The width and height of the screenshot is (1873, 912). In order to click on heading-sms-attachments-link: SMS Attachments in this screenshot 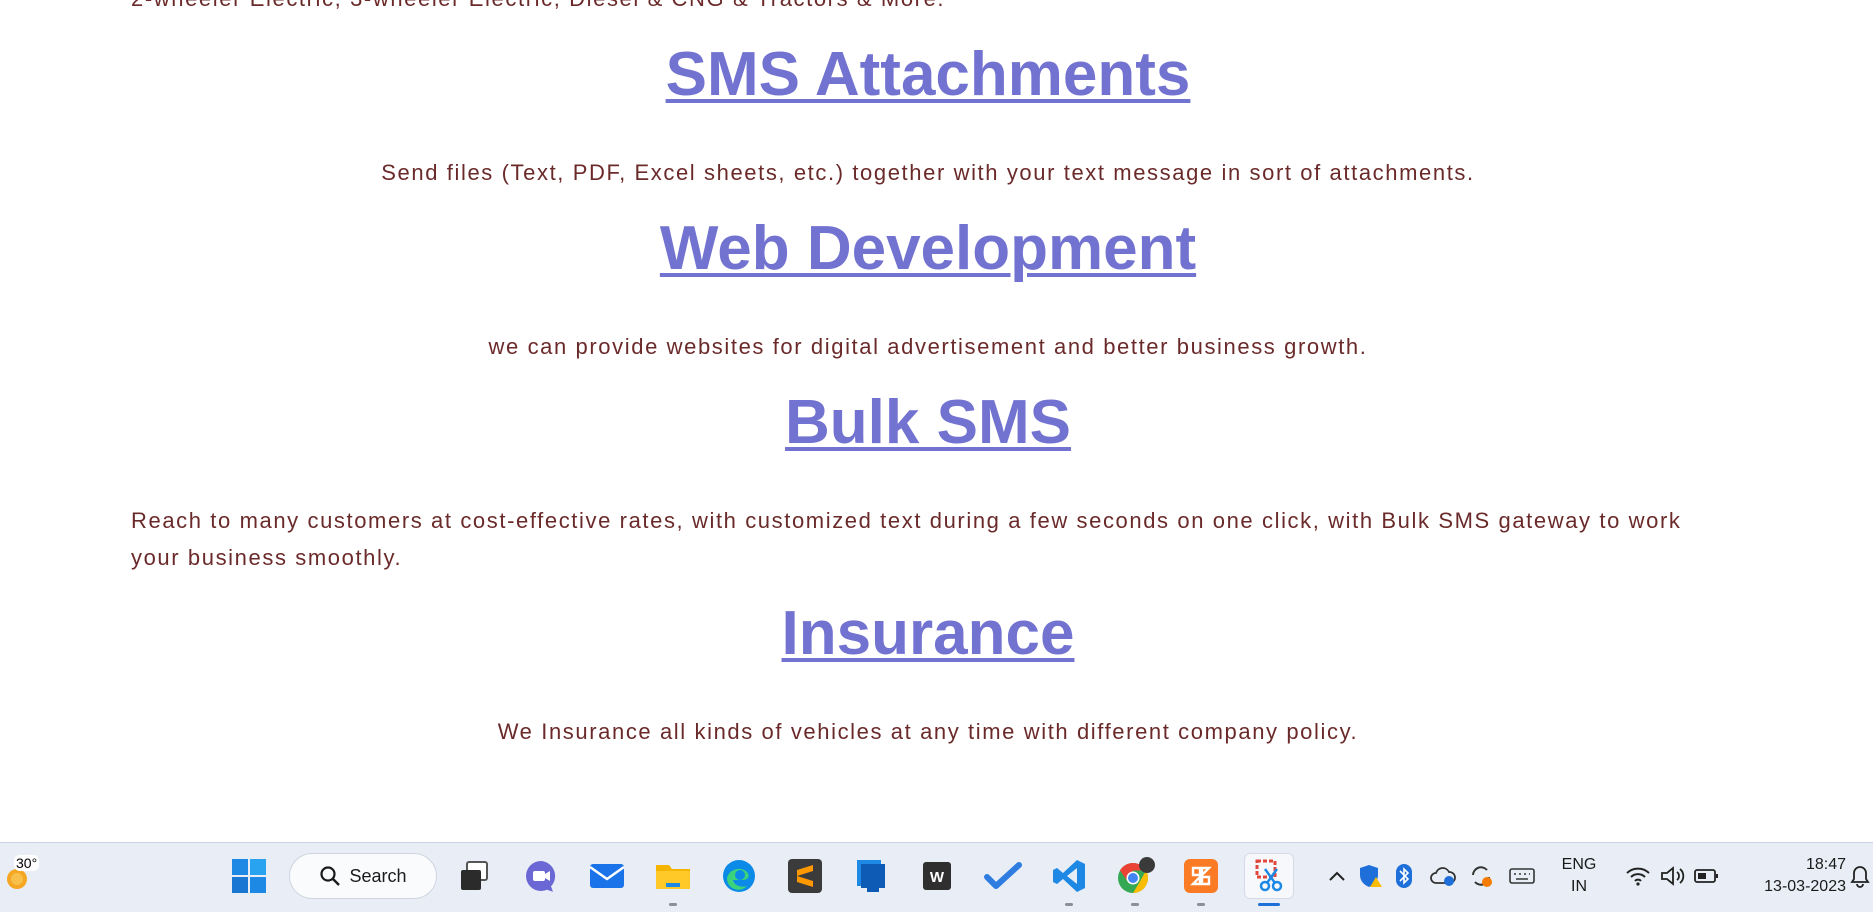, I will do `click(928, 74)`.